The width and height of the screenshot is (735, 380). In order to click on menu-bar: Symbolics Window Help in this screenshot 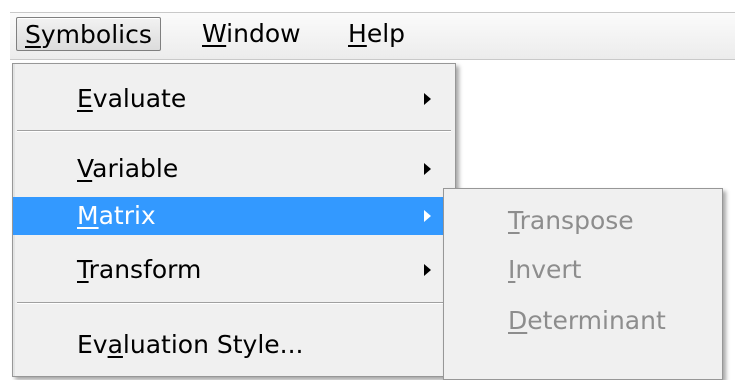, I will do `click(372, 36)`.